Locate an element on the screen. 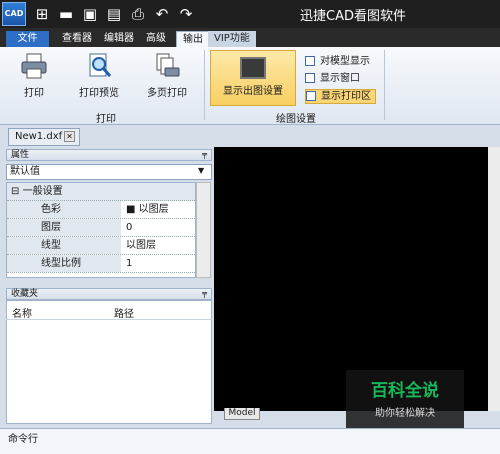  print-preview-button: 打印预览 is located at coordinates (99, 75).